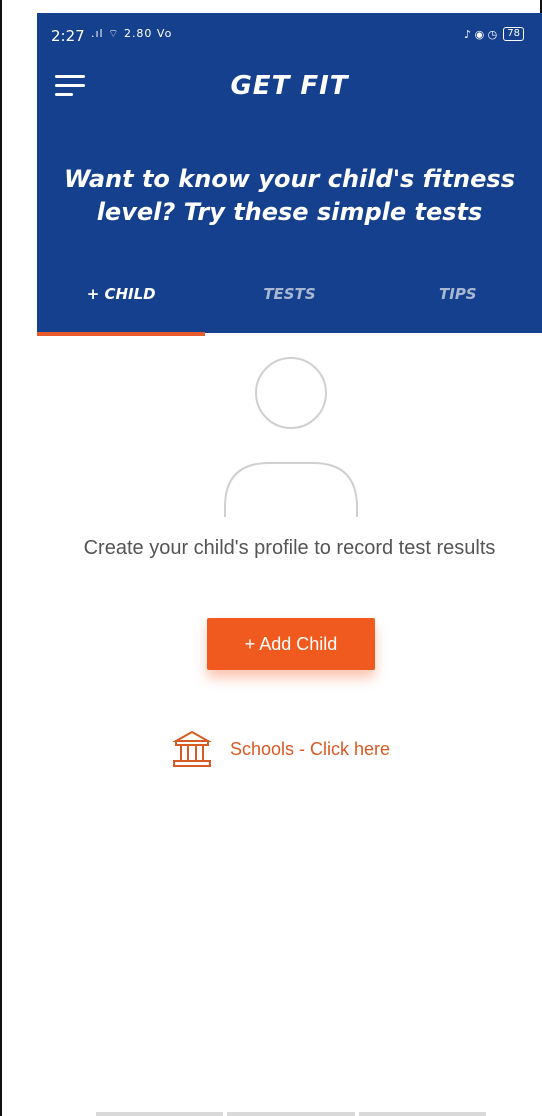 This screenshot has width=542, height=1116. I want to click on school-building-icon, so click(192, 748).